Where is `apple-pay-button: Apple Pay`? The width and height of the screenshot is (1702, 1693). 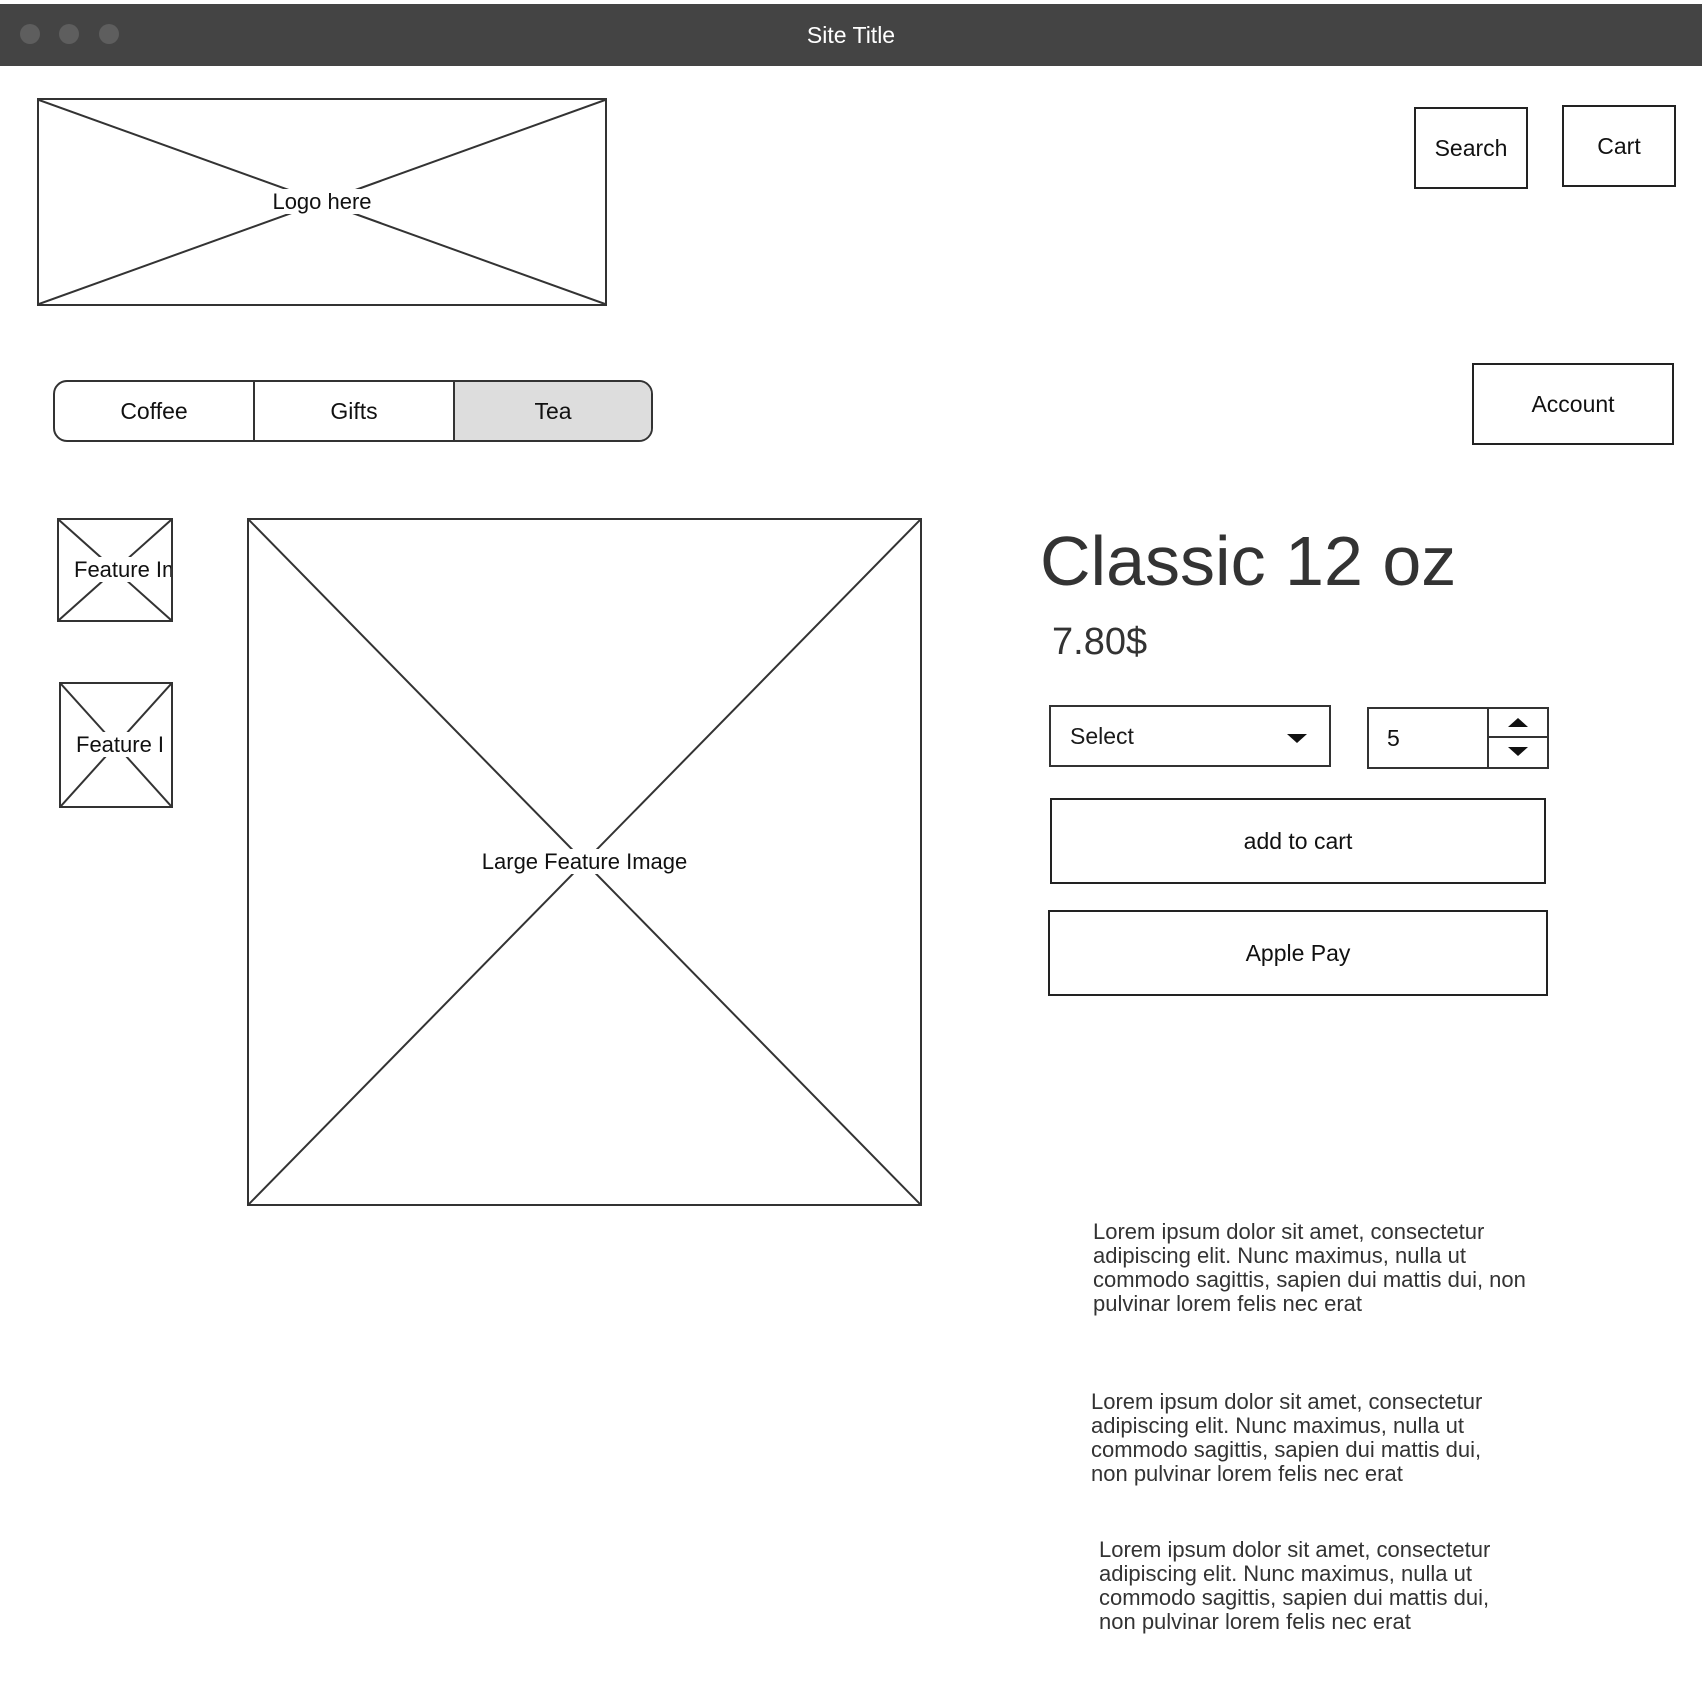 apple-pay-button: Apple Pay is located at coordinates (1298, 953).